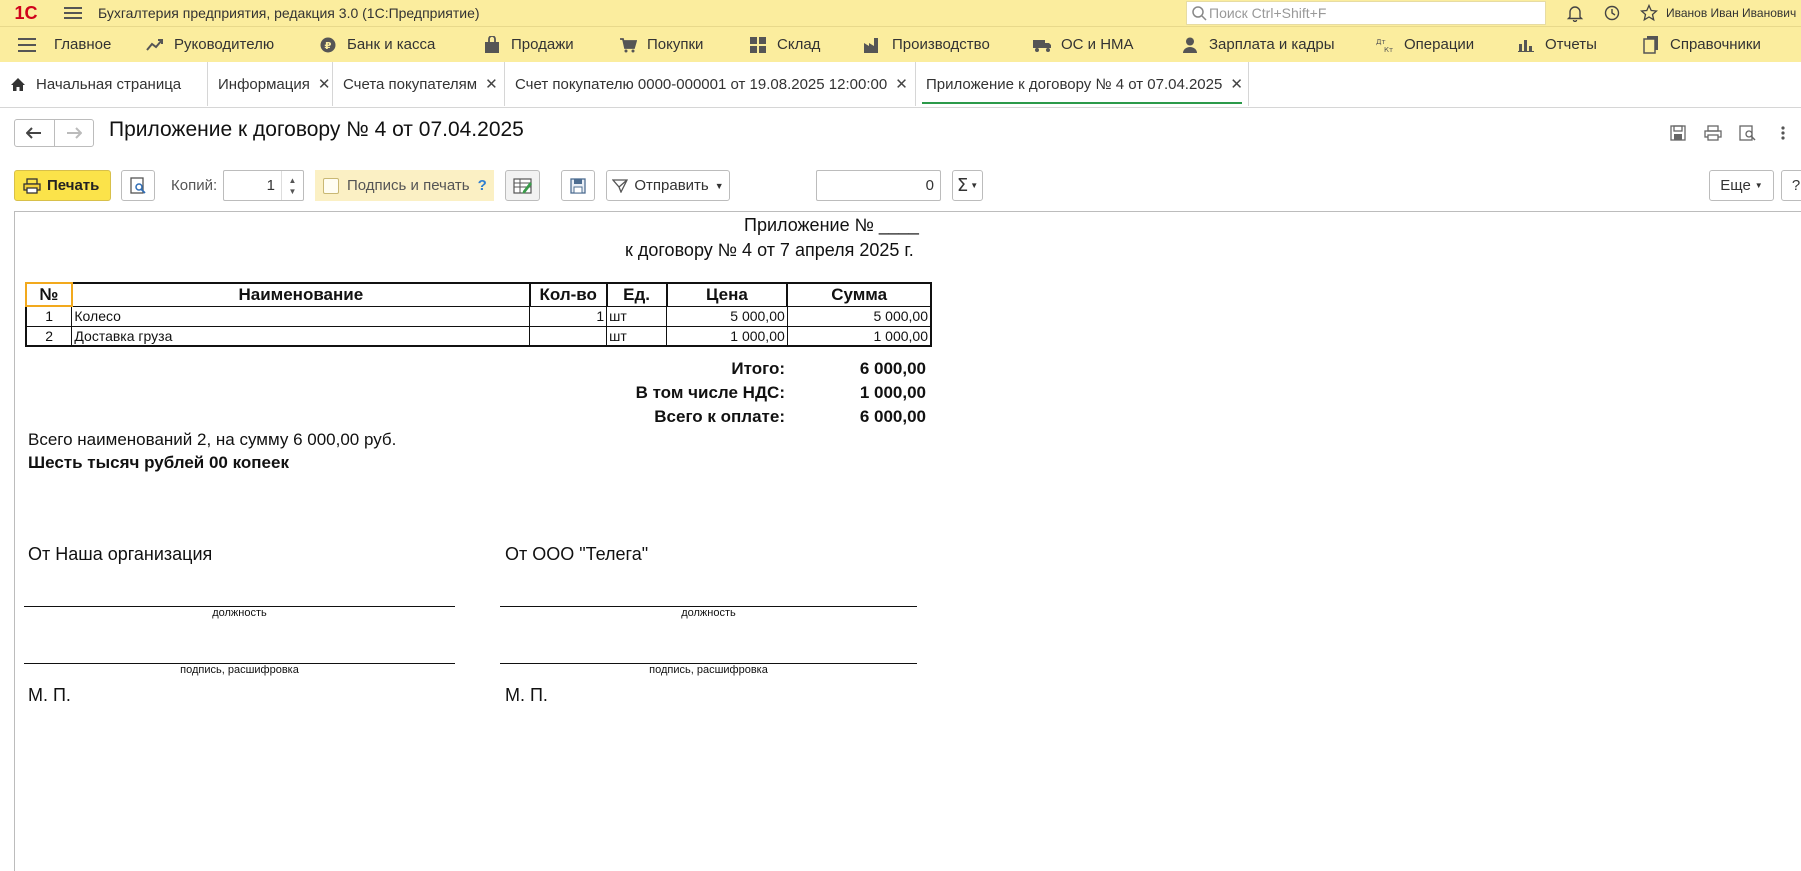 The image size is (1801, 871). I want to click on edit-document-button, so click(522, 185).